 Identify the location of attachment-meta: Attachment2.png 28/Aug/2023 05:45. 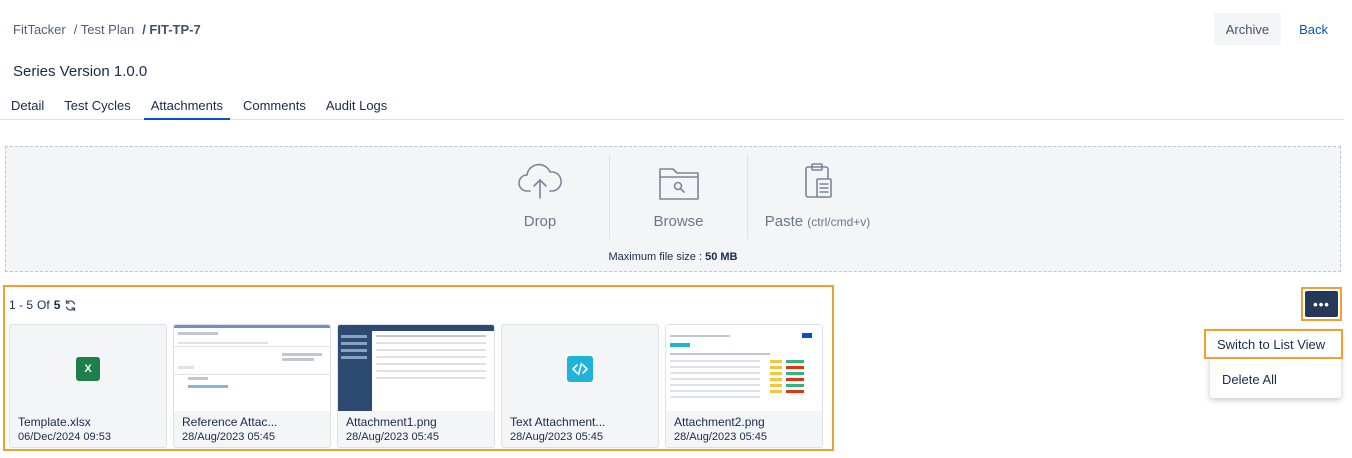
(744, 429).